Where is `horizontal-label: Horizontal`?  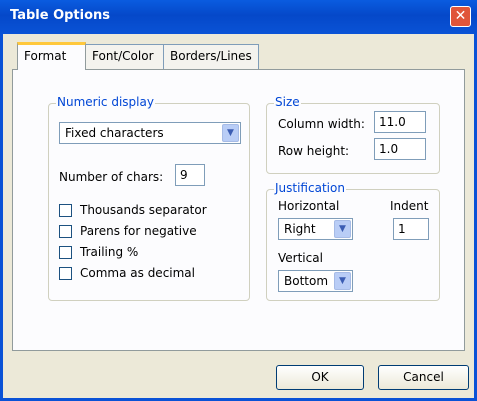
horizontal-label: Horizontal is located at coordinates (309, 206).